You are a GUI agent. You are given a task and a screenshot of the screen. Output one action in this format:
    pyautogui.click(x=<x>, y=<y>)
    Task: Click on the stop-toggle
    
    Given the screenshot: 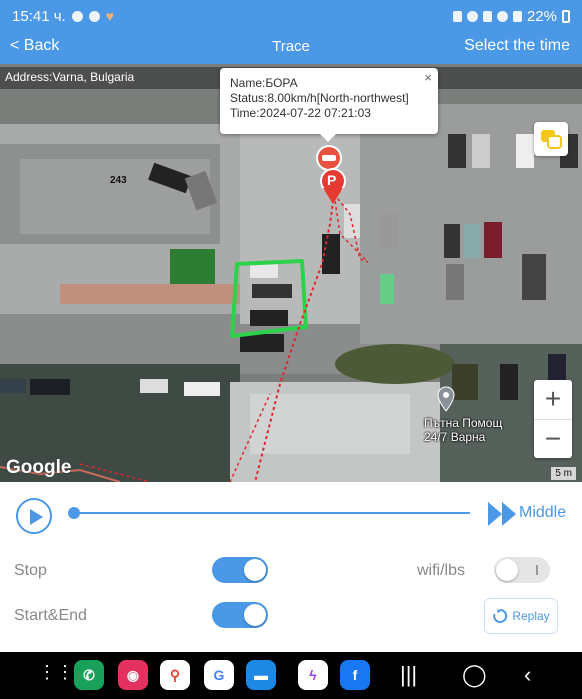 What is the action you would take?
    pyautogui.click(x=240, y=570)
    